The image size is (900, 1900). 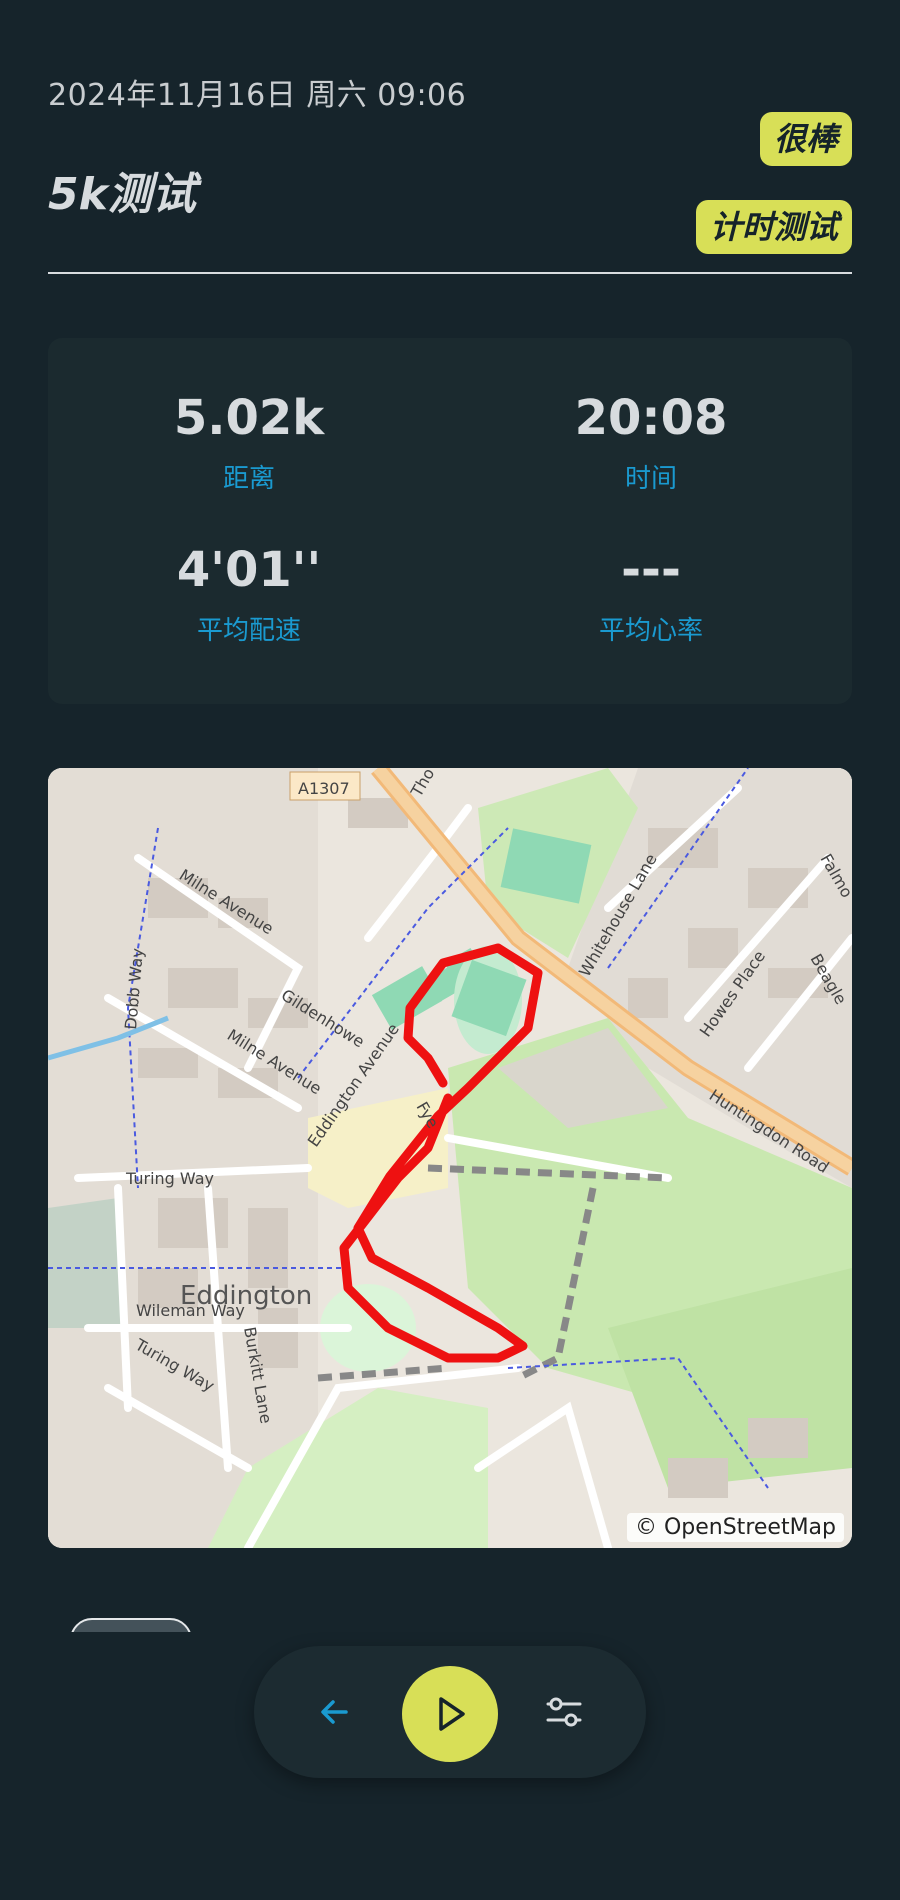 I want to click on stat-time: 20:08 时间, so click(x=651, y=441).